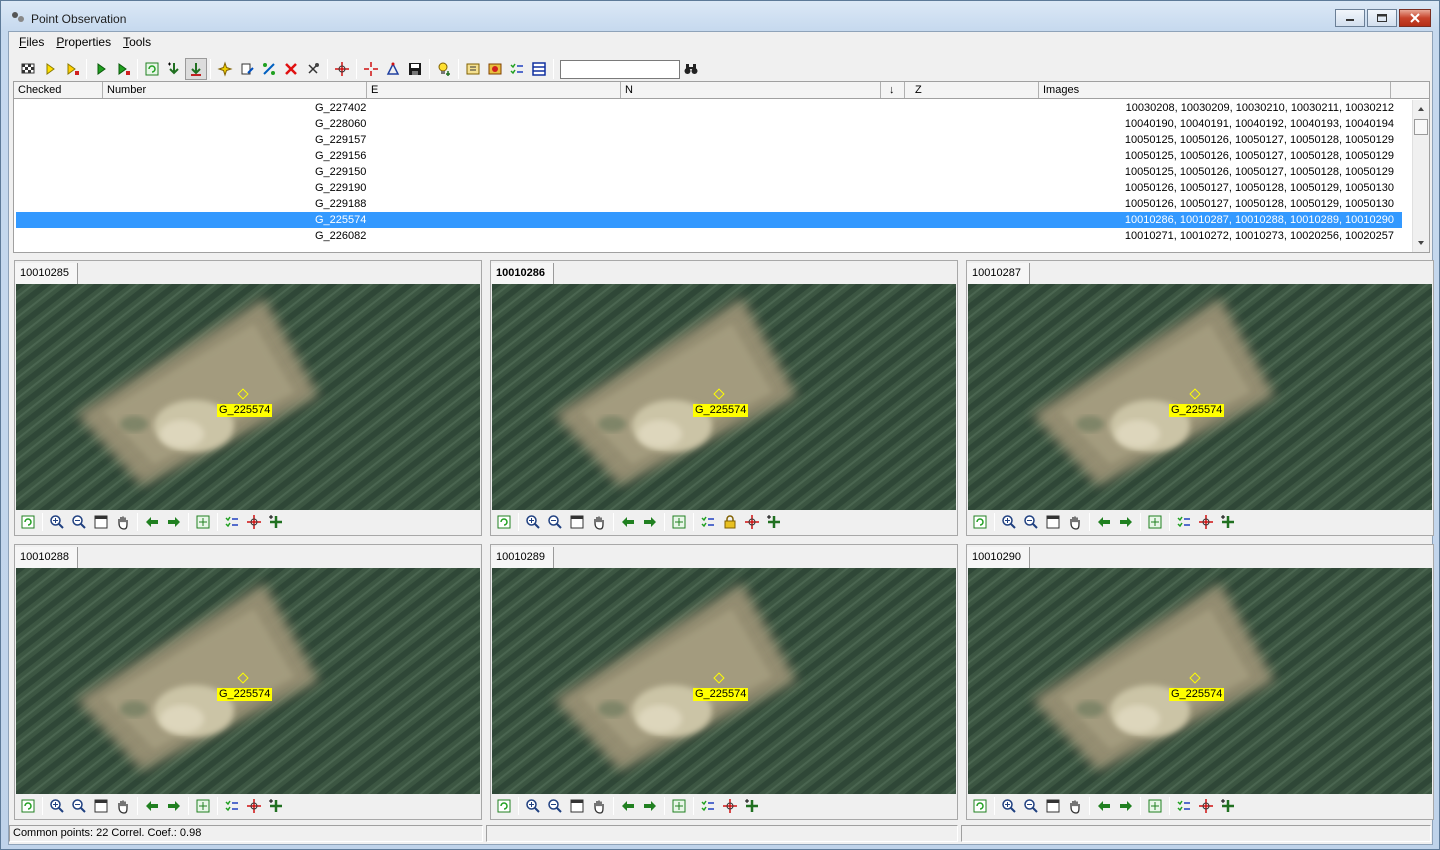 Image resolution: width=1440 pixels, height=850 pixels. What do you see at coordinates (539, 69) in the screenshot?
I see `table-view-icon` at bounding box center [539, 69].